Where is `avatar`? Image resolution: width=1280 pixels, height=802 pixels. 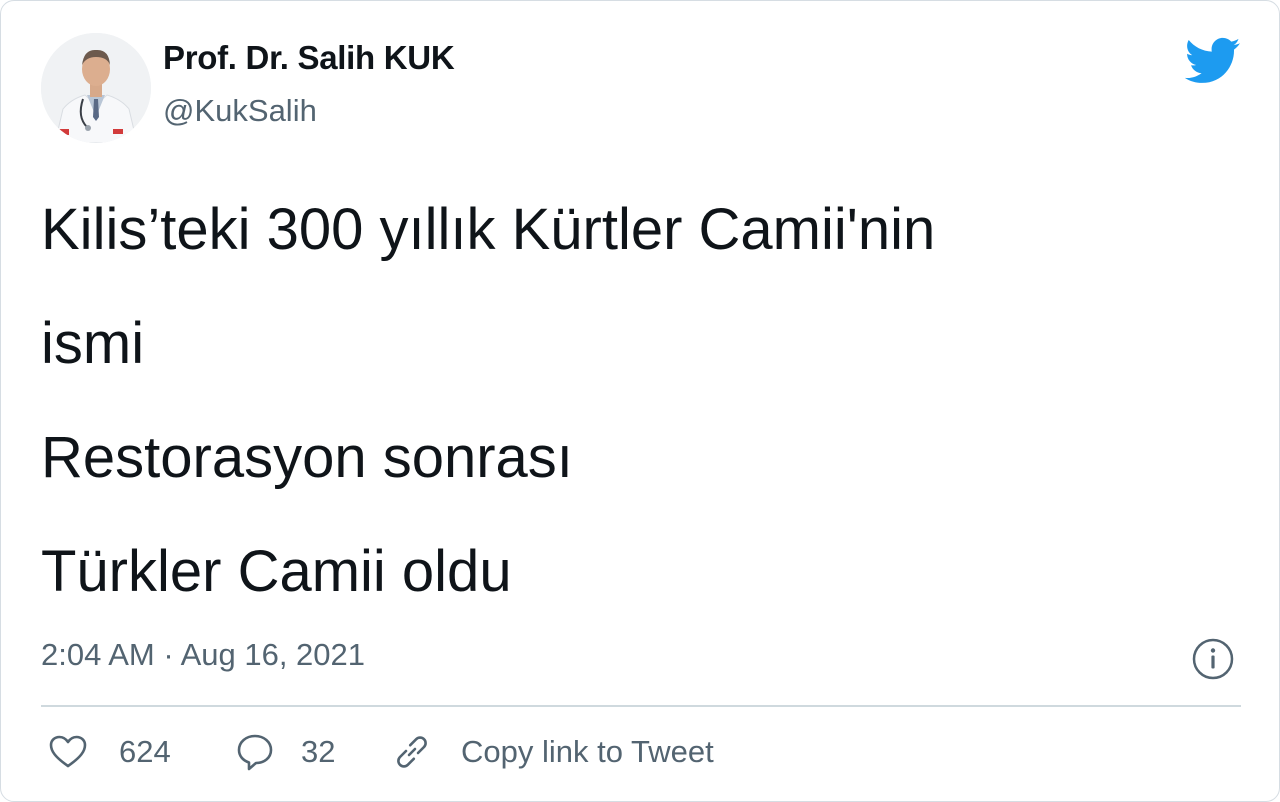
avatar is located at coordinates (96, 88).